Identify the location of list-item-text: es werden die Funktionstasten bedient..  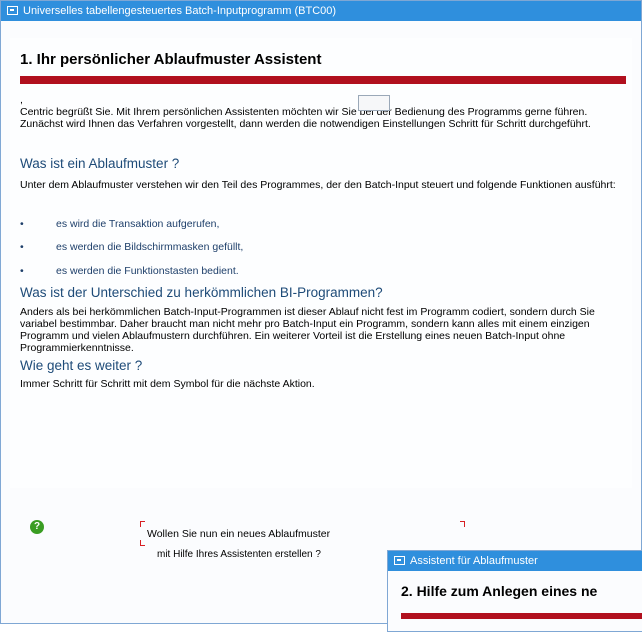
(147, 271).